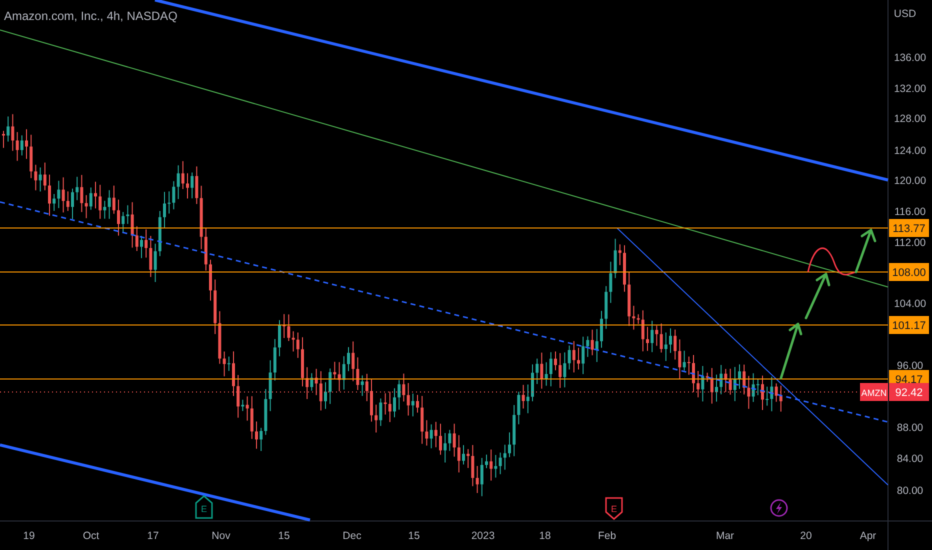  Describe the element at coordinates (910, 243) in the screenshot. I see `price-axis-label: 112.00` at that location.